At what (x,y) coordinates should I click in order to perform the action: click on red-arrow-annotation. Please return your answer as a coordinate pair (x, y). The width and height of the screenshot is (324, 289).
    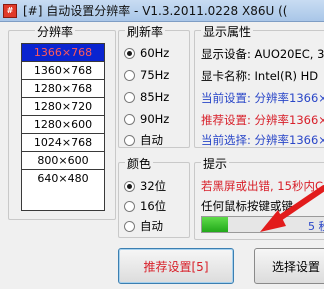
    Looking at the image, I should click on (292, 208).